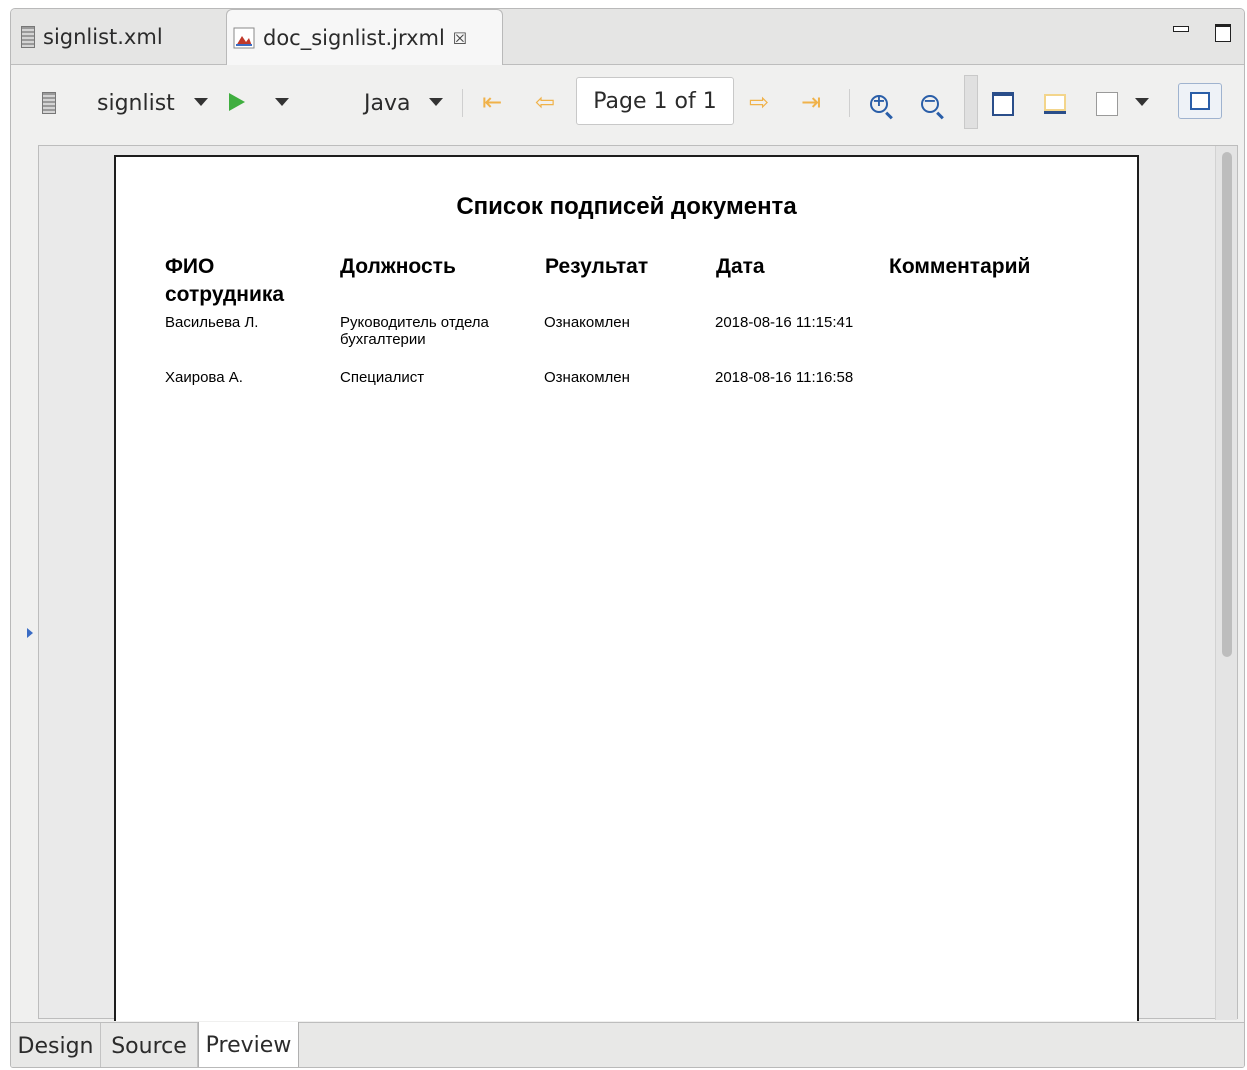 The width and height of the screenshot is (1247, 1070). I want to click on column-header-date: Дата, so click(740, 266).